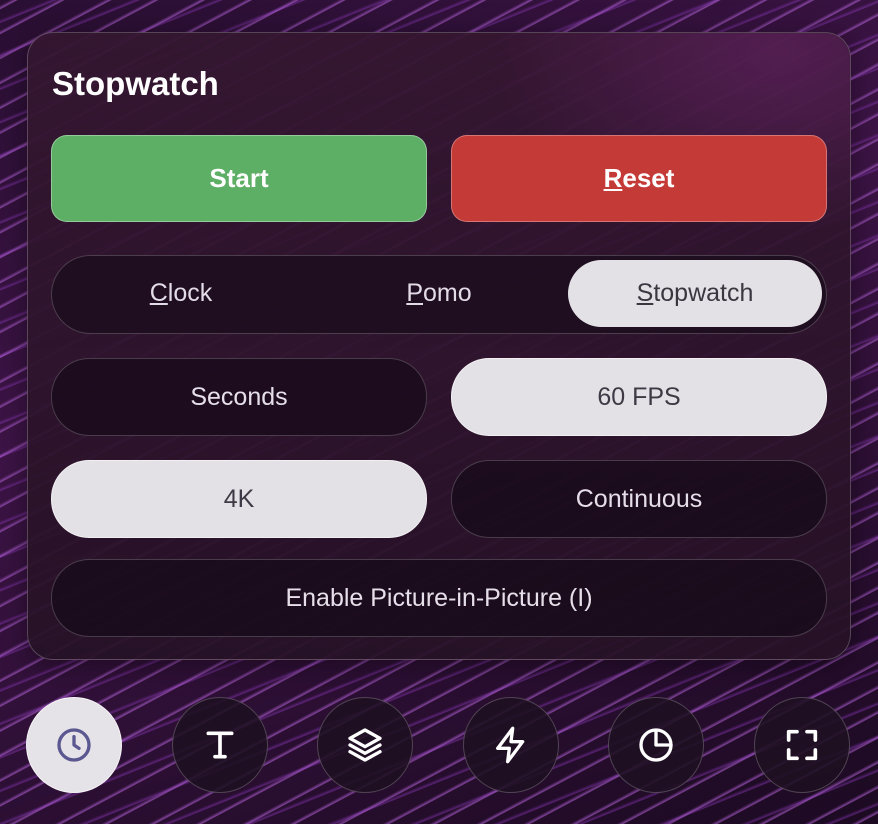  I want to click on clock-icon, so click(74, 745).